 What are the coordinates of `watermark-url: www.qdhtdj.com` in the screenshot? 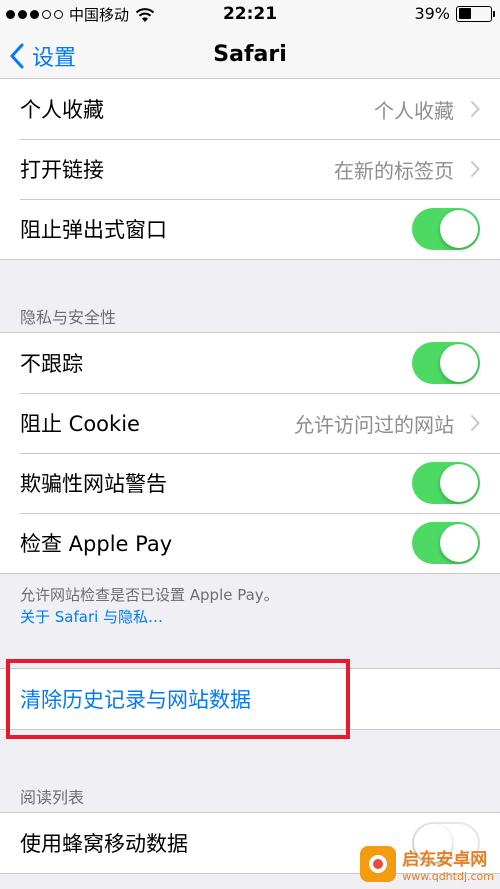 It's located at (448, 876).